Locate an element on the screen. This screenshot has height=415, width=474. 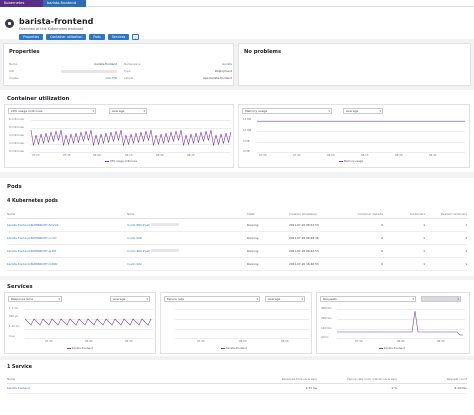
prop-name-value: barista-frontend is located at coordinates (105, 64).